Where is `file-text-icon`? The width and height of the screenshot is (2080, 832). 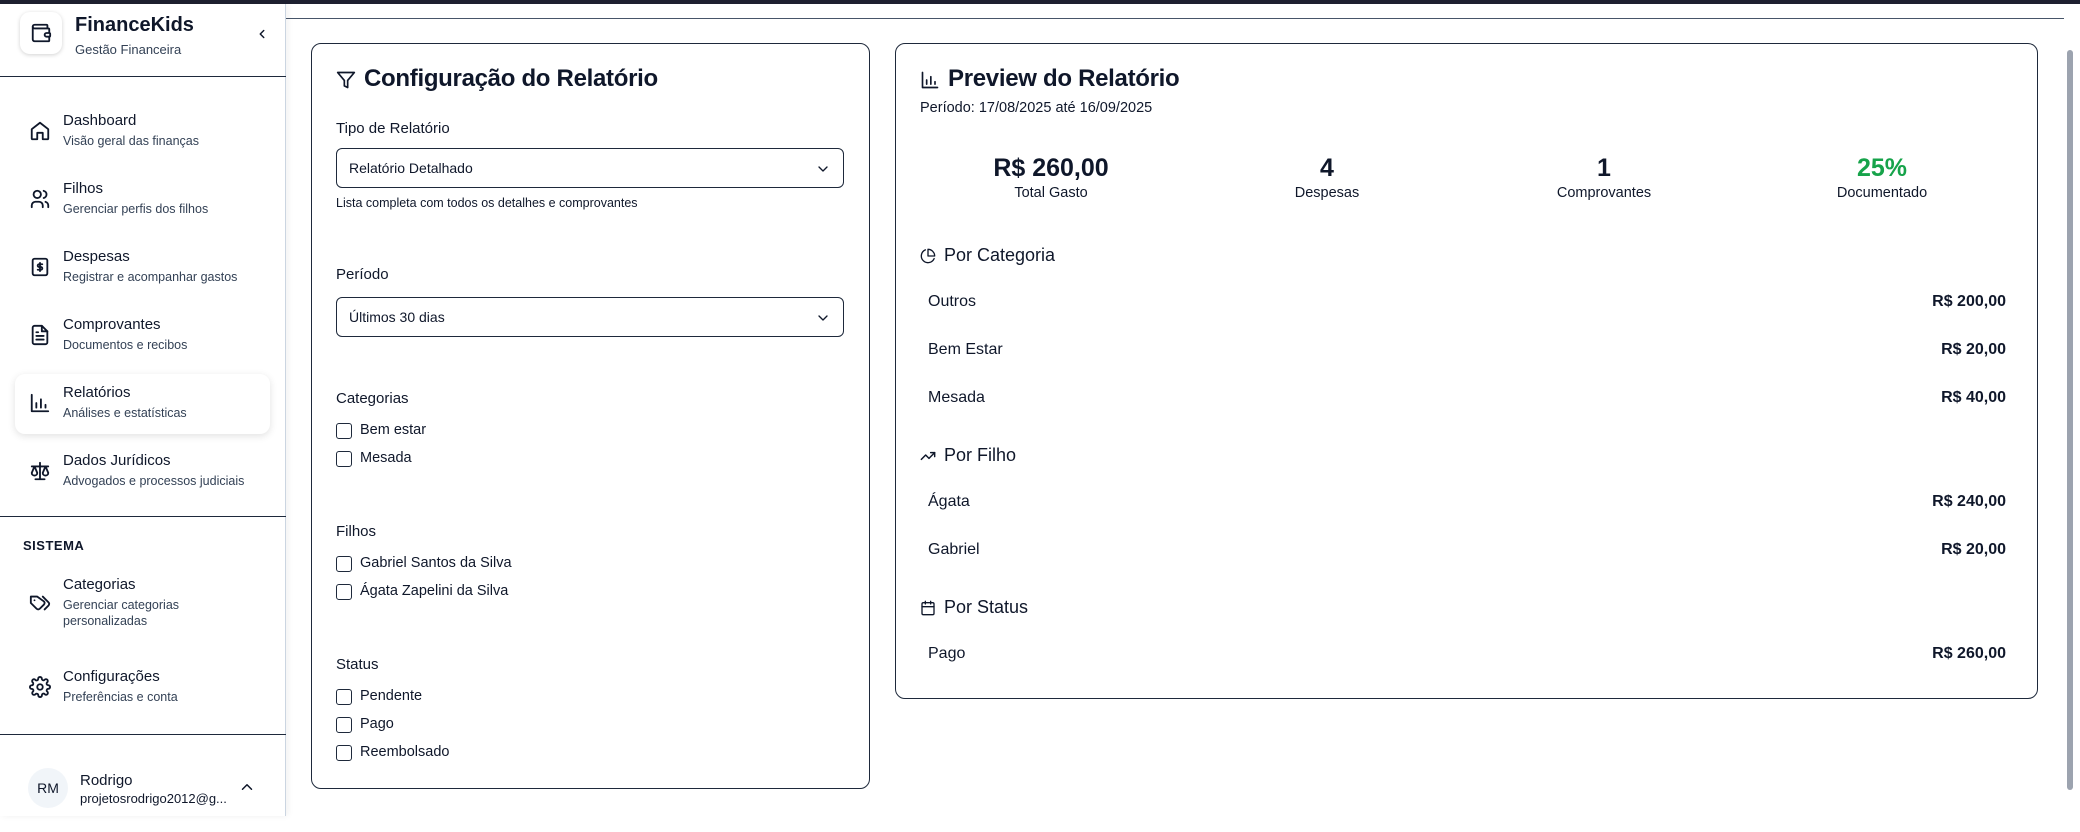 file-text-icon is located at coordinates (40, 335).